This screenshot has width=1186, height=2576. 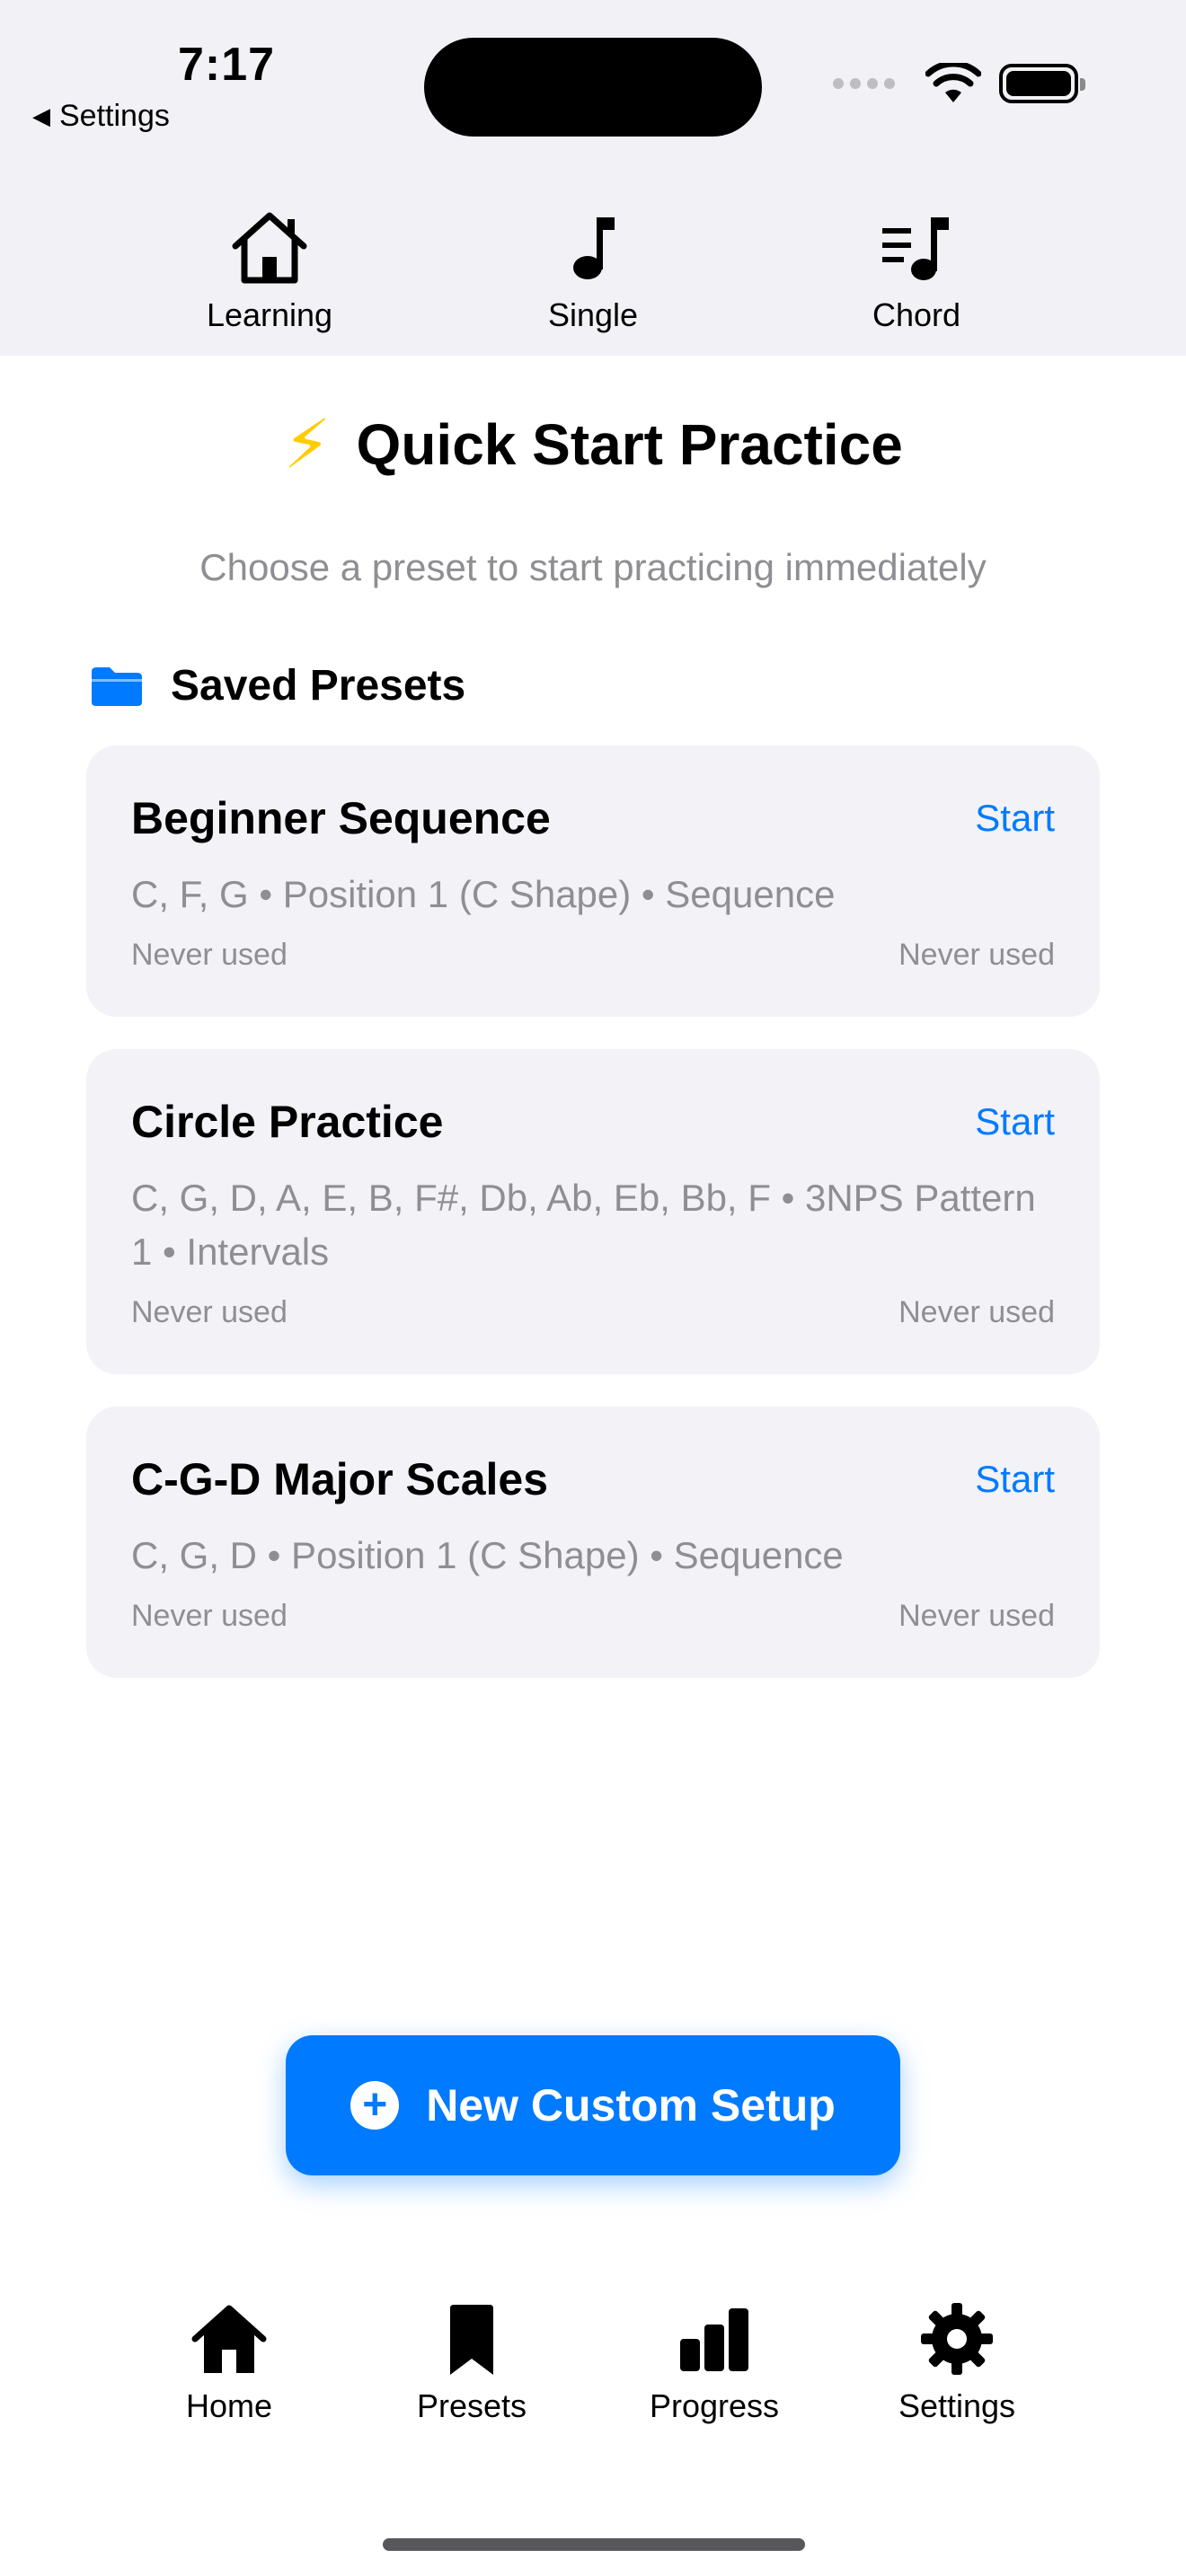 What do you see at coordinates (227, 65) in the screenshot?
I see `status-time: 7:17` at bounding box center [227, 65].